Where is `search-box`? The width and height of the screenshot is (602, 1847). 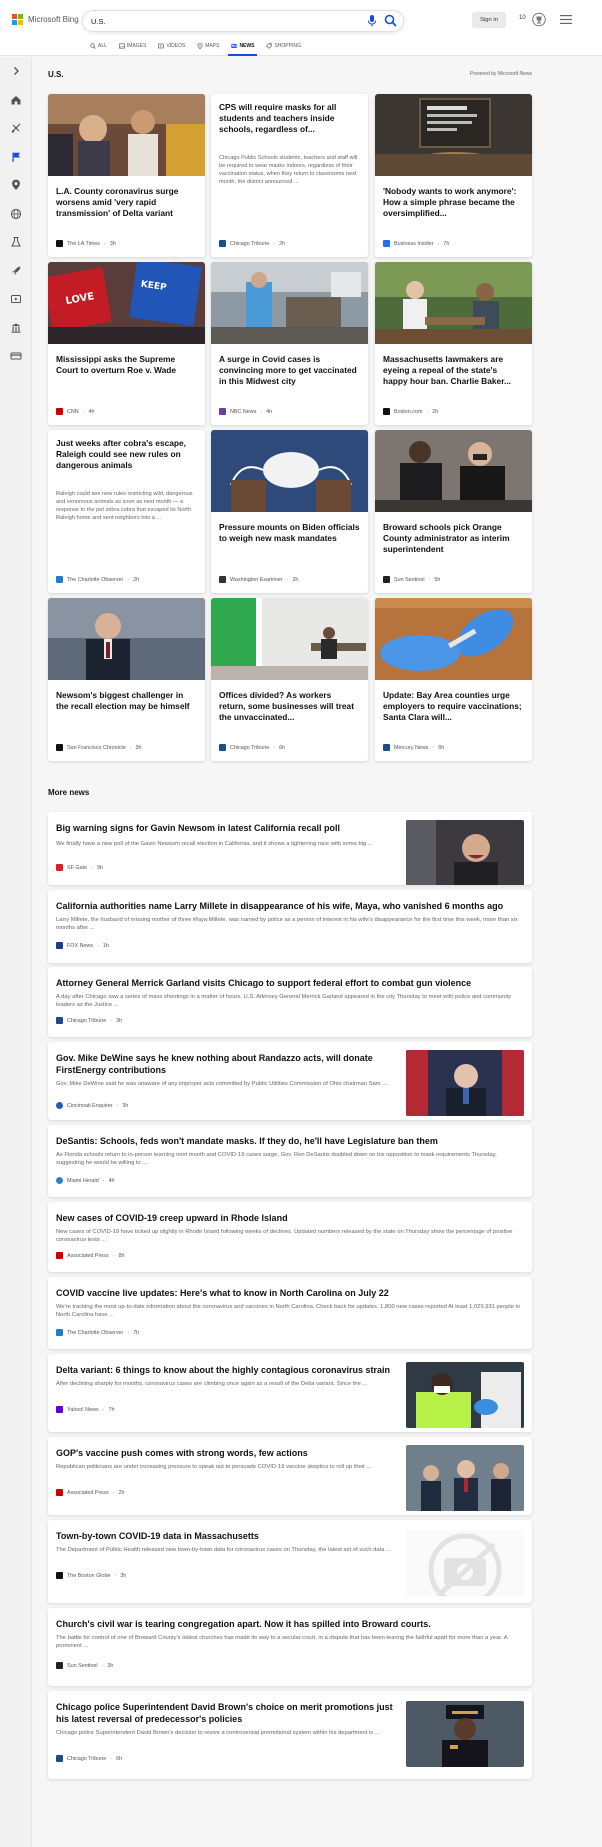
search-box is located at coordinates (243, 21).